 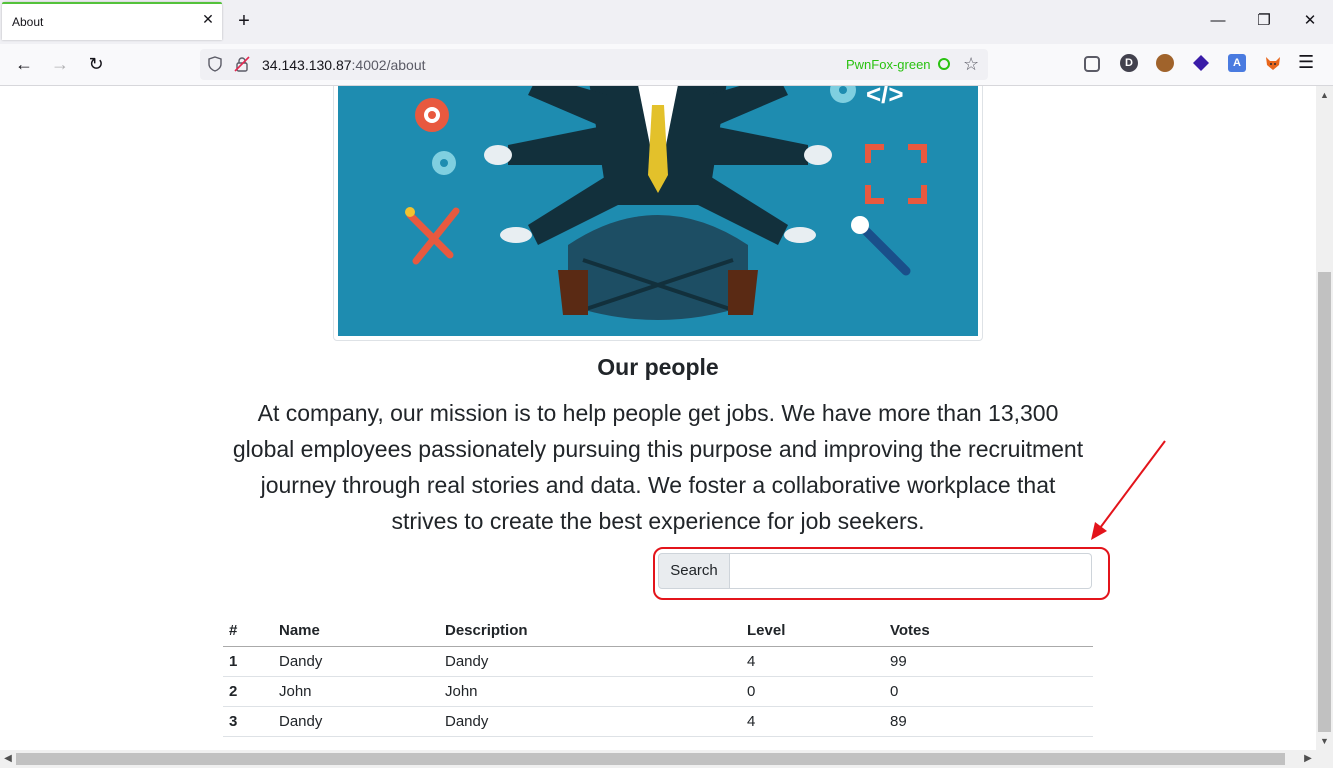 What do you see at coordinates (1128, 490) in the screenshot?
I see `annotation-arrow-icon` at bounding box center [1128, 490].